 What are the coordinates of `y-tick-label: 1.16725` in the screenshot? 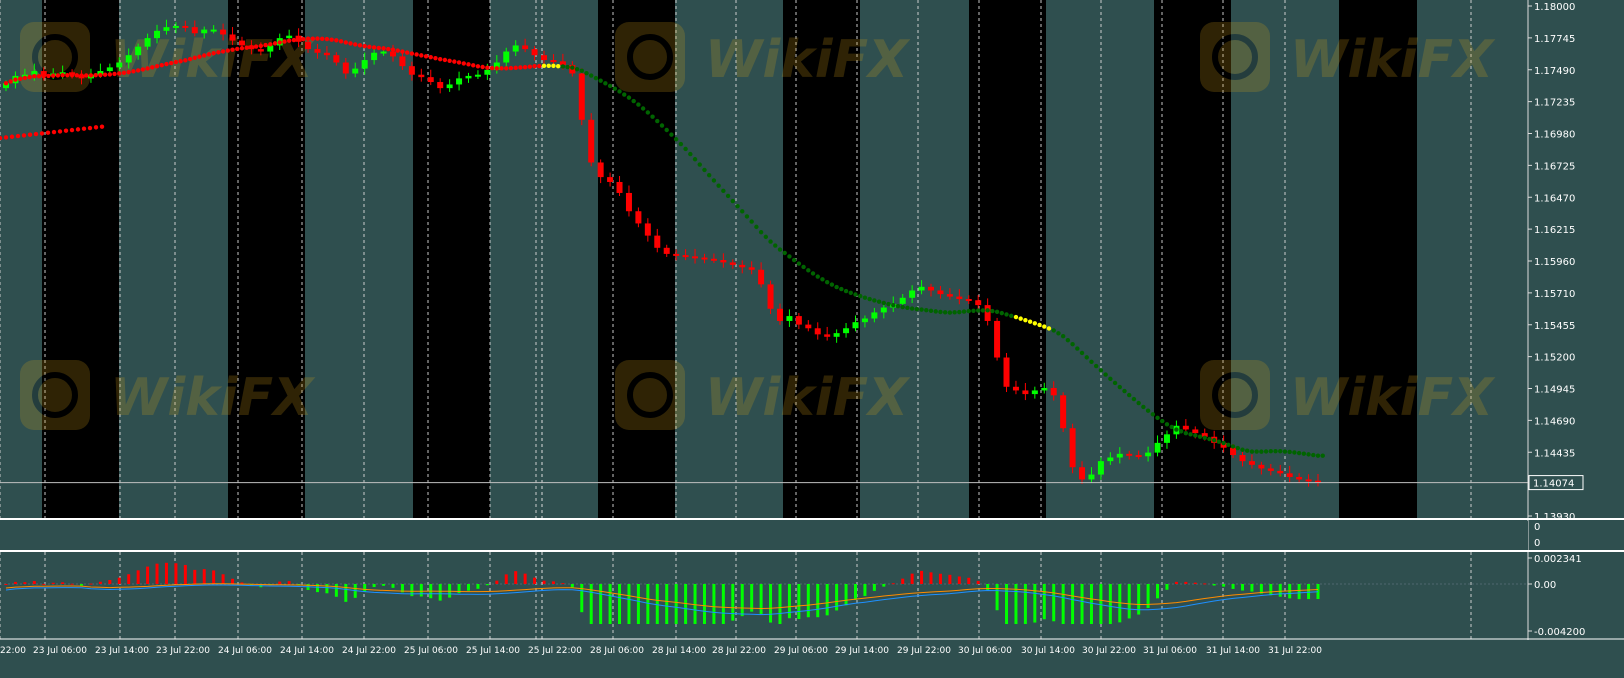 It's located at (1554, 166).